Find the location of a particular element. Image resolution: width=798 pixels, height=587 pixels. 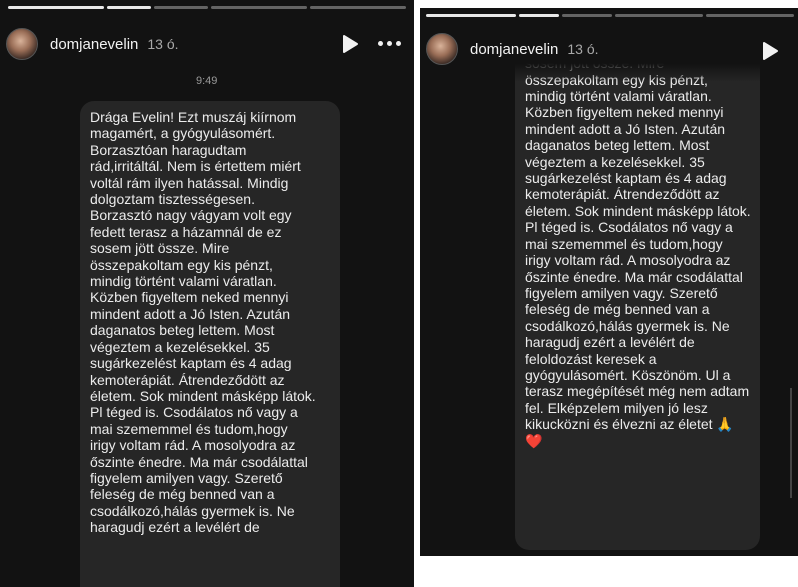

message-line: terasz megépítését még nem adtam is located at coordinates (637, 391).